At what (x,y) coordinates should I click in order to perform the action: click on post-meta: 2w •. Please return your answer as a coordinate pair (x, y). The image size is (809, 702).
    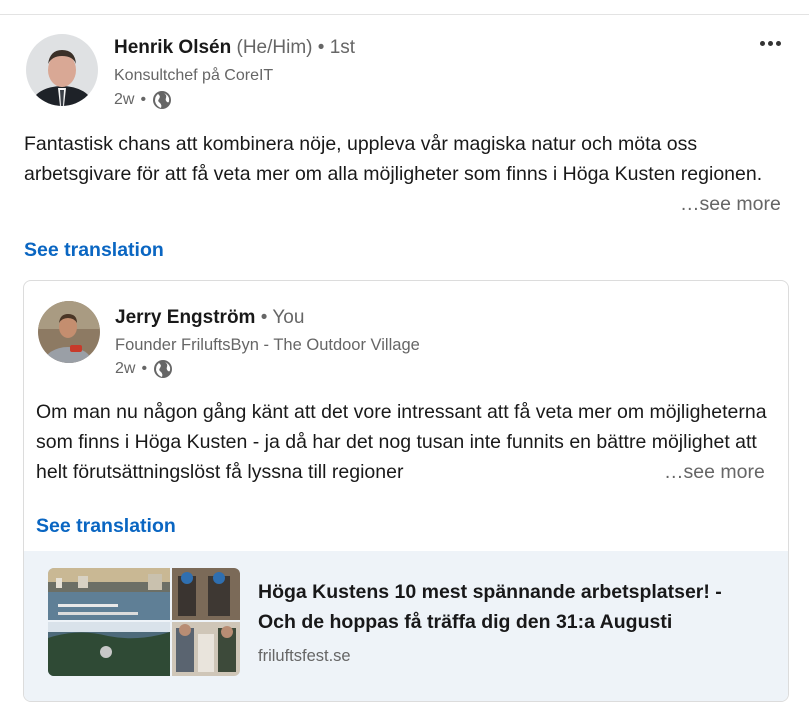
    Looking at the image, I should click on (143, 100).